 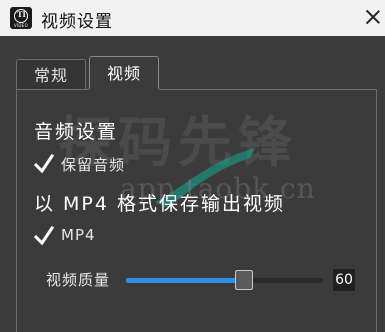 What do you see at coordinates (77, 22) in the screenshot?
I see `window-title: 视频设置` at bounding box center [77, 22].